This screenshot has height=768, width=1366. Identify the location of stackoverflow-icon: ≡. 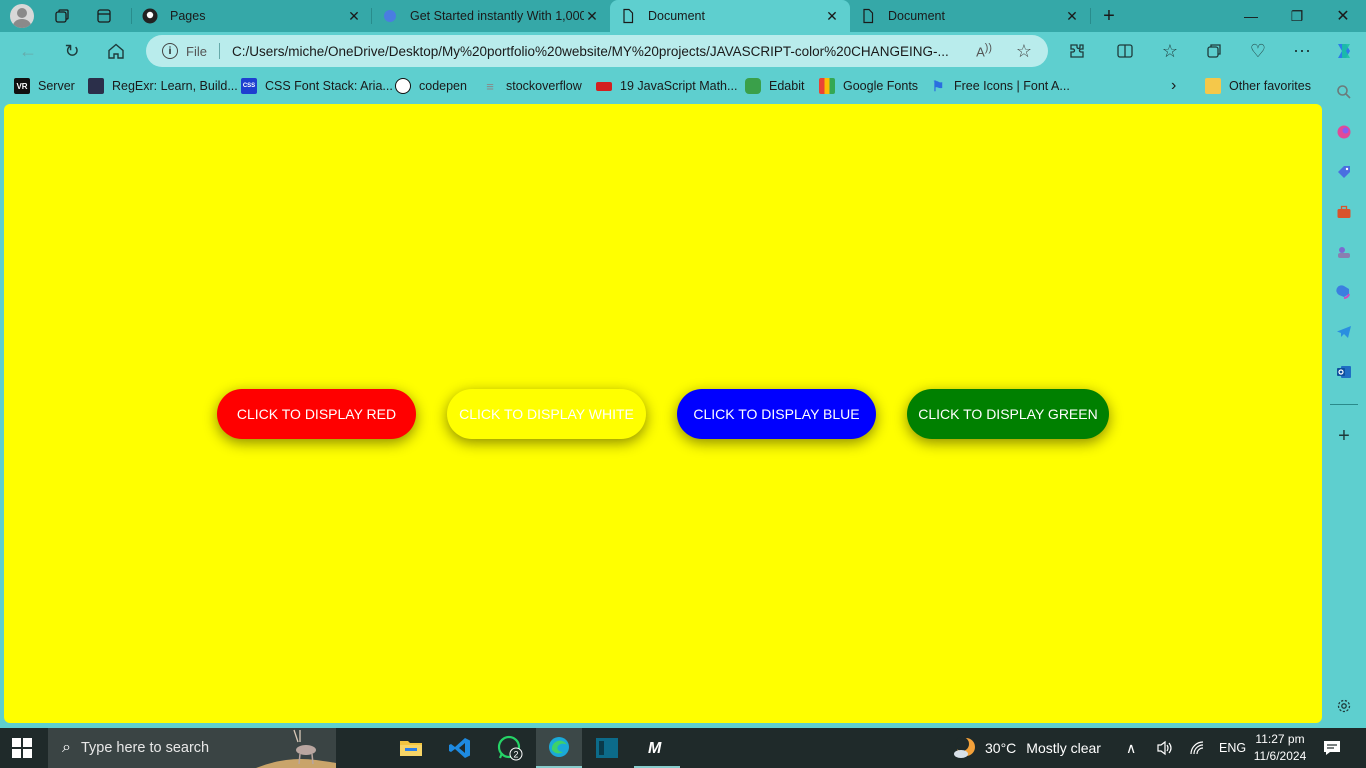
(490, 86).